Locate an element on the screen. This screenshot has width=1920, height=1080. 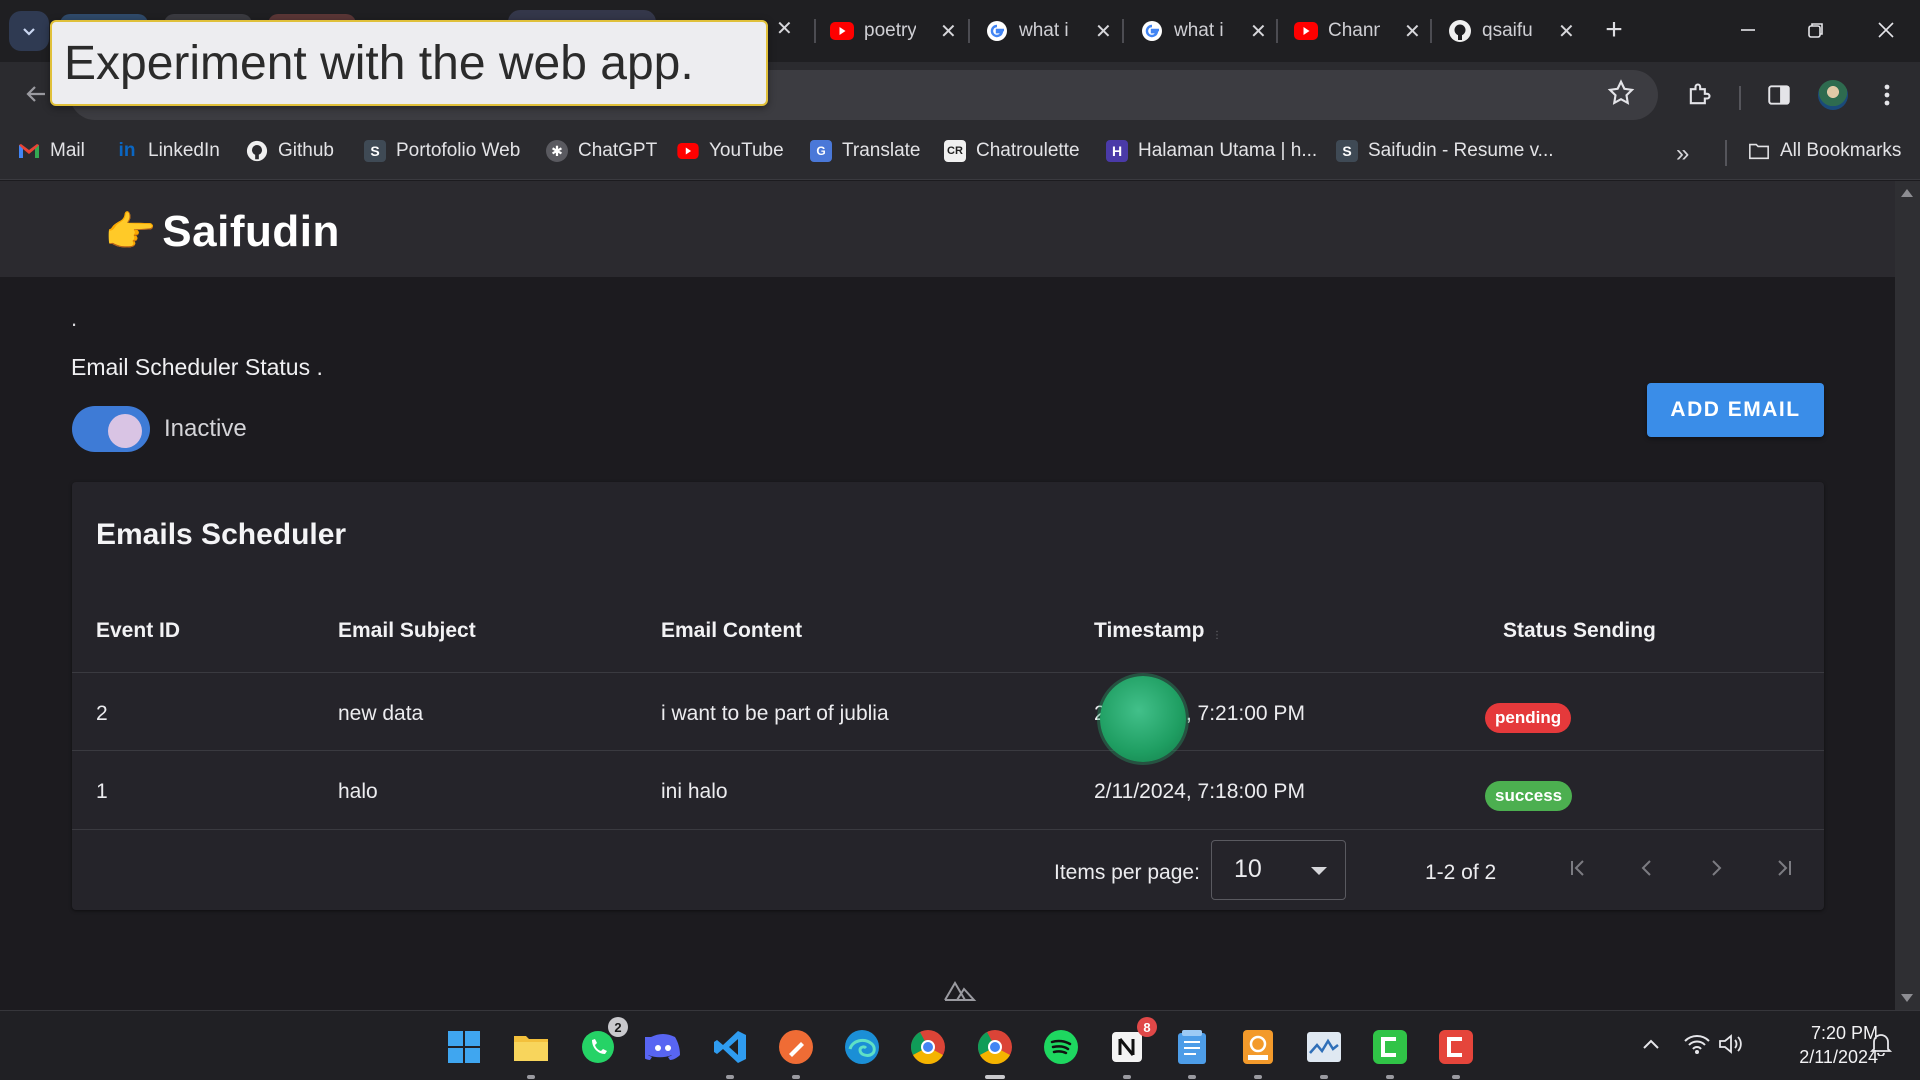
first-page-icon is located at coordinates (1577, 868).